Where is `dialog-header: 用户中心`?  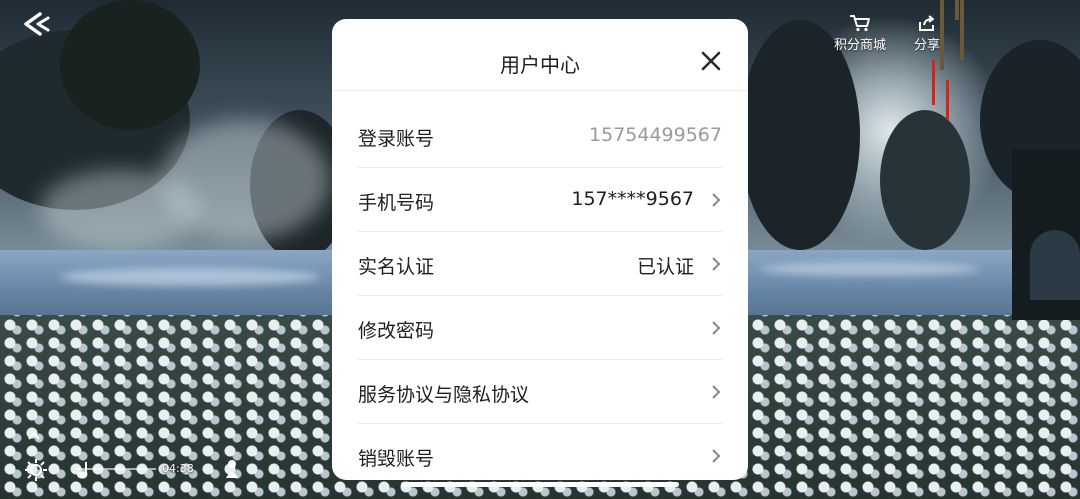
dialog-header: 用户中心 is located at coordinates (540, 61).